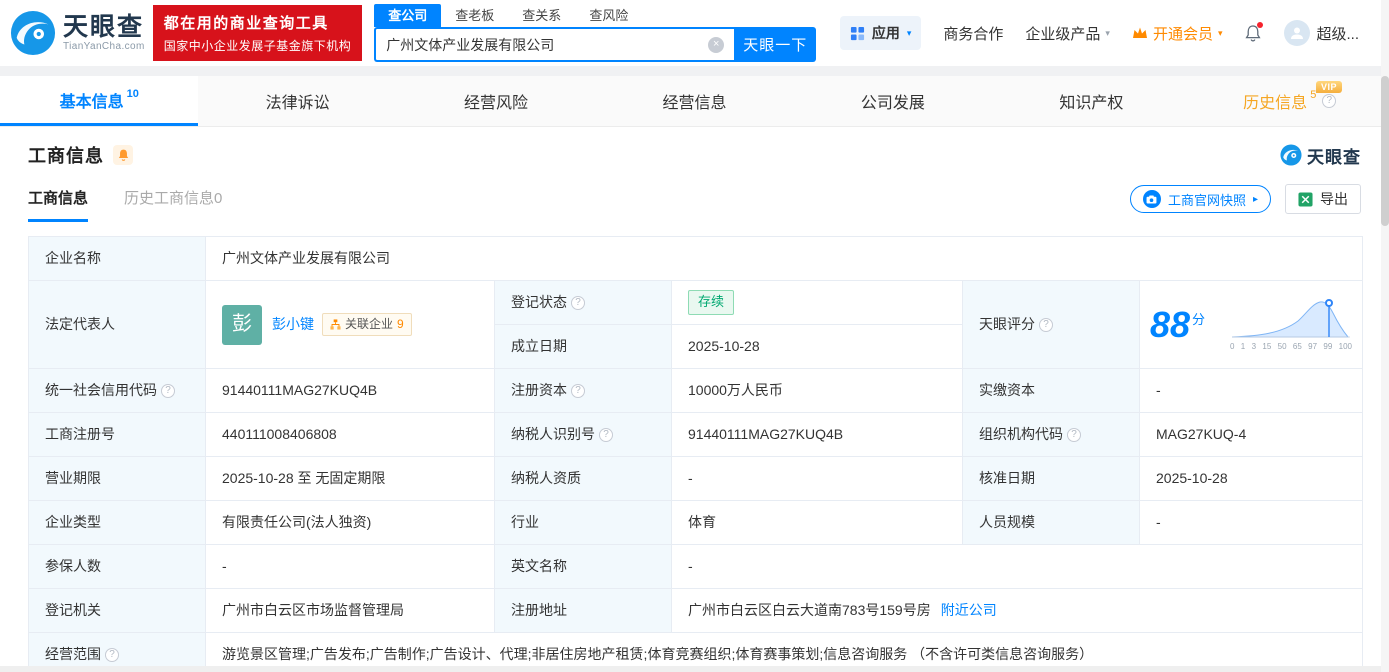 This screenshot has width=1389, height=672. I want to click on logo-text: 天眼查 TianYanCha.com, so click(104, 32).